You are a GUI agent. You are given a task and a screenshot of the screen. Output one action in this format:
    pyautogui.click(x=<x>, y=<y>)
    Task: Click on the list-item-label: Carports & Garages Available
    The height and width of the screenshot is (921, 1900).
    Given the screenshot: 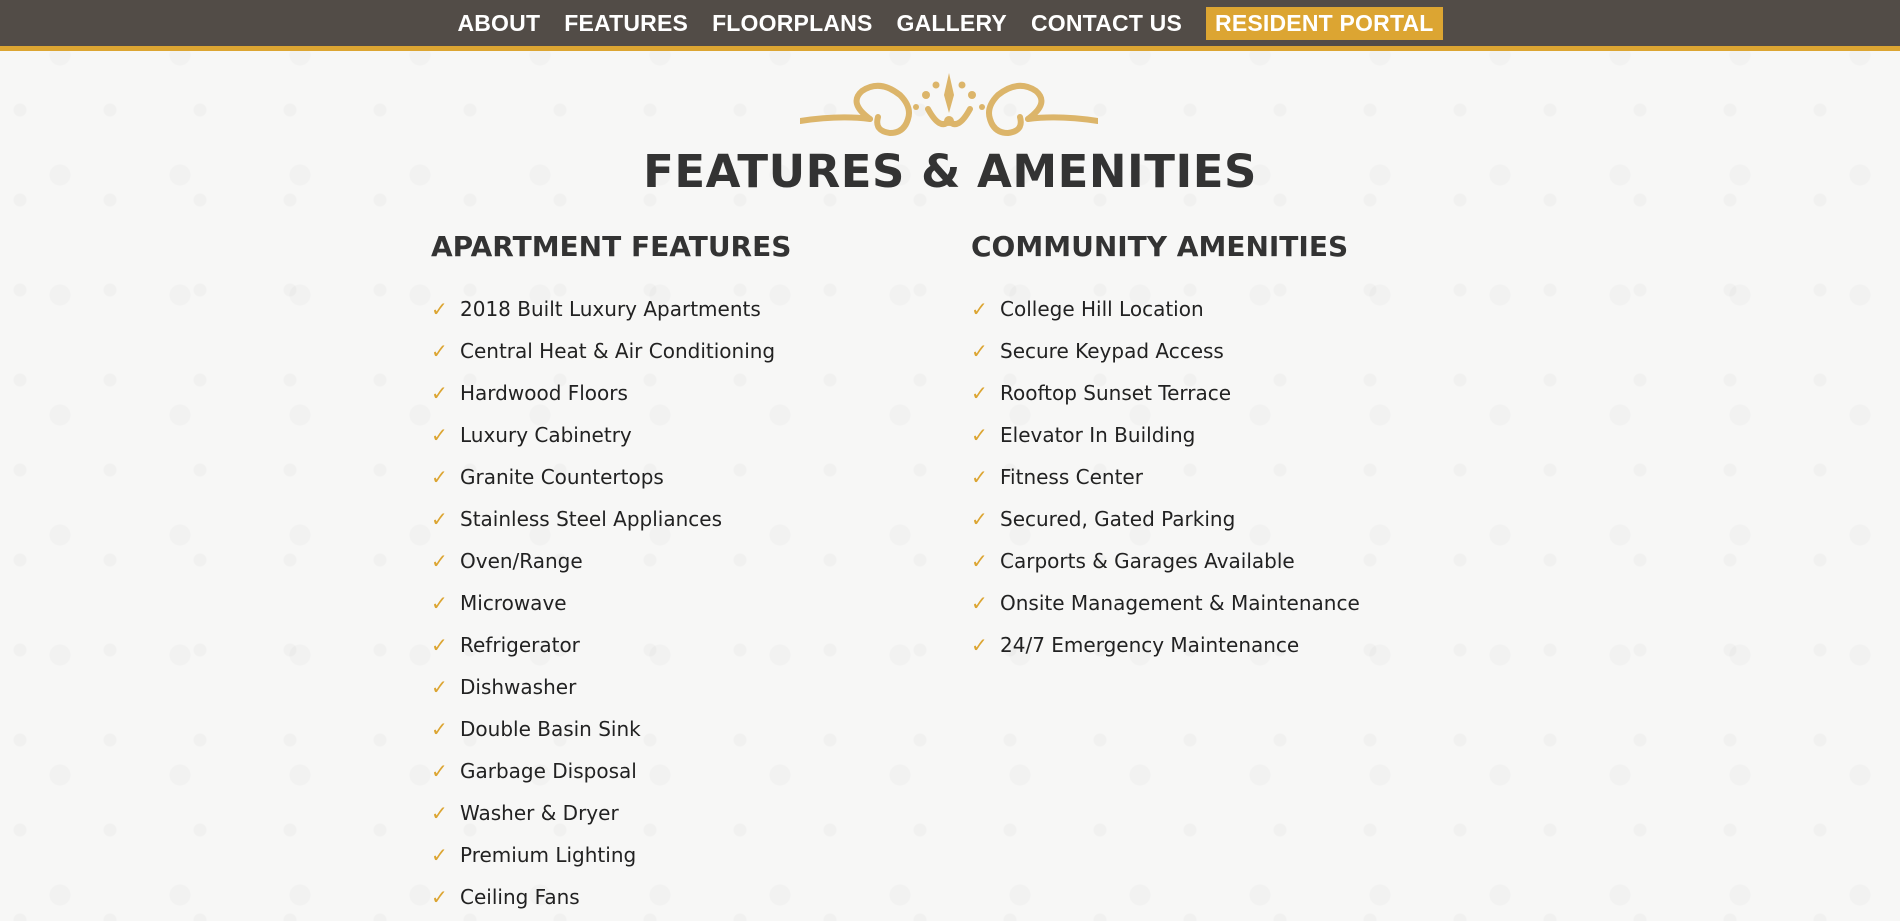 What is the action you would take?
    pyautogui.click(x=1147, y=561)
    